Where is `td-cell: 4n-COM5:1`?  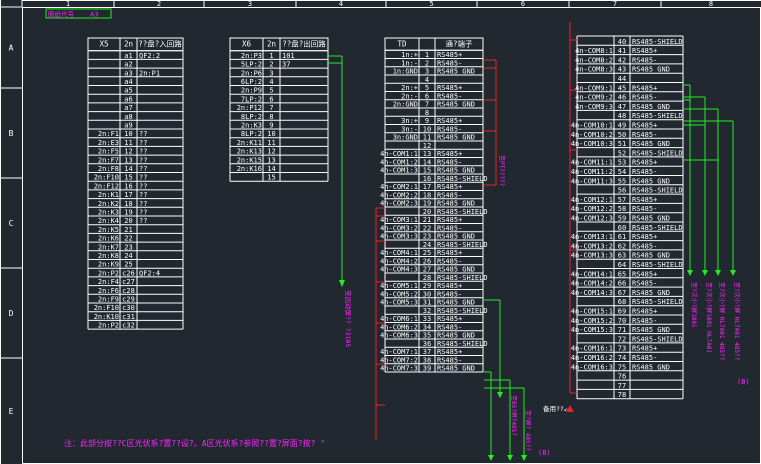 td-cell: 4n-COM5:1 is located at coordinates (399, 286).